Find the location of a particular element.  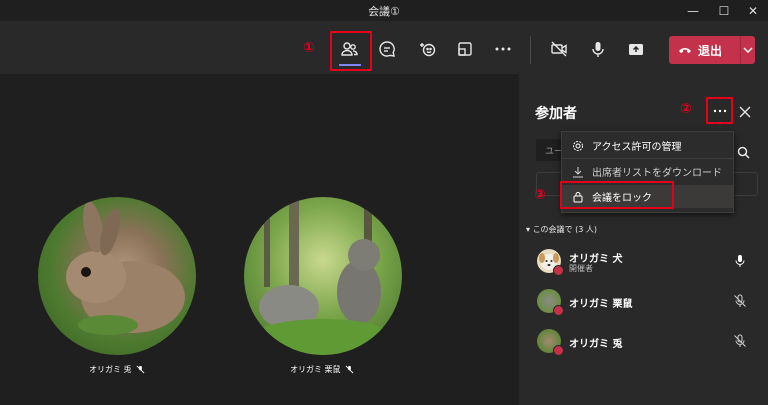

share-screen-button is located at coordinates (636, 49).